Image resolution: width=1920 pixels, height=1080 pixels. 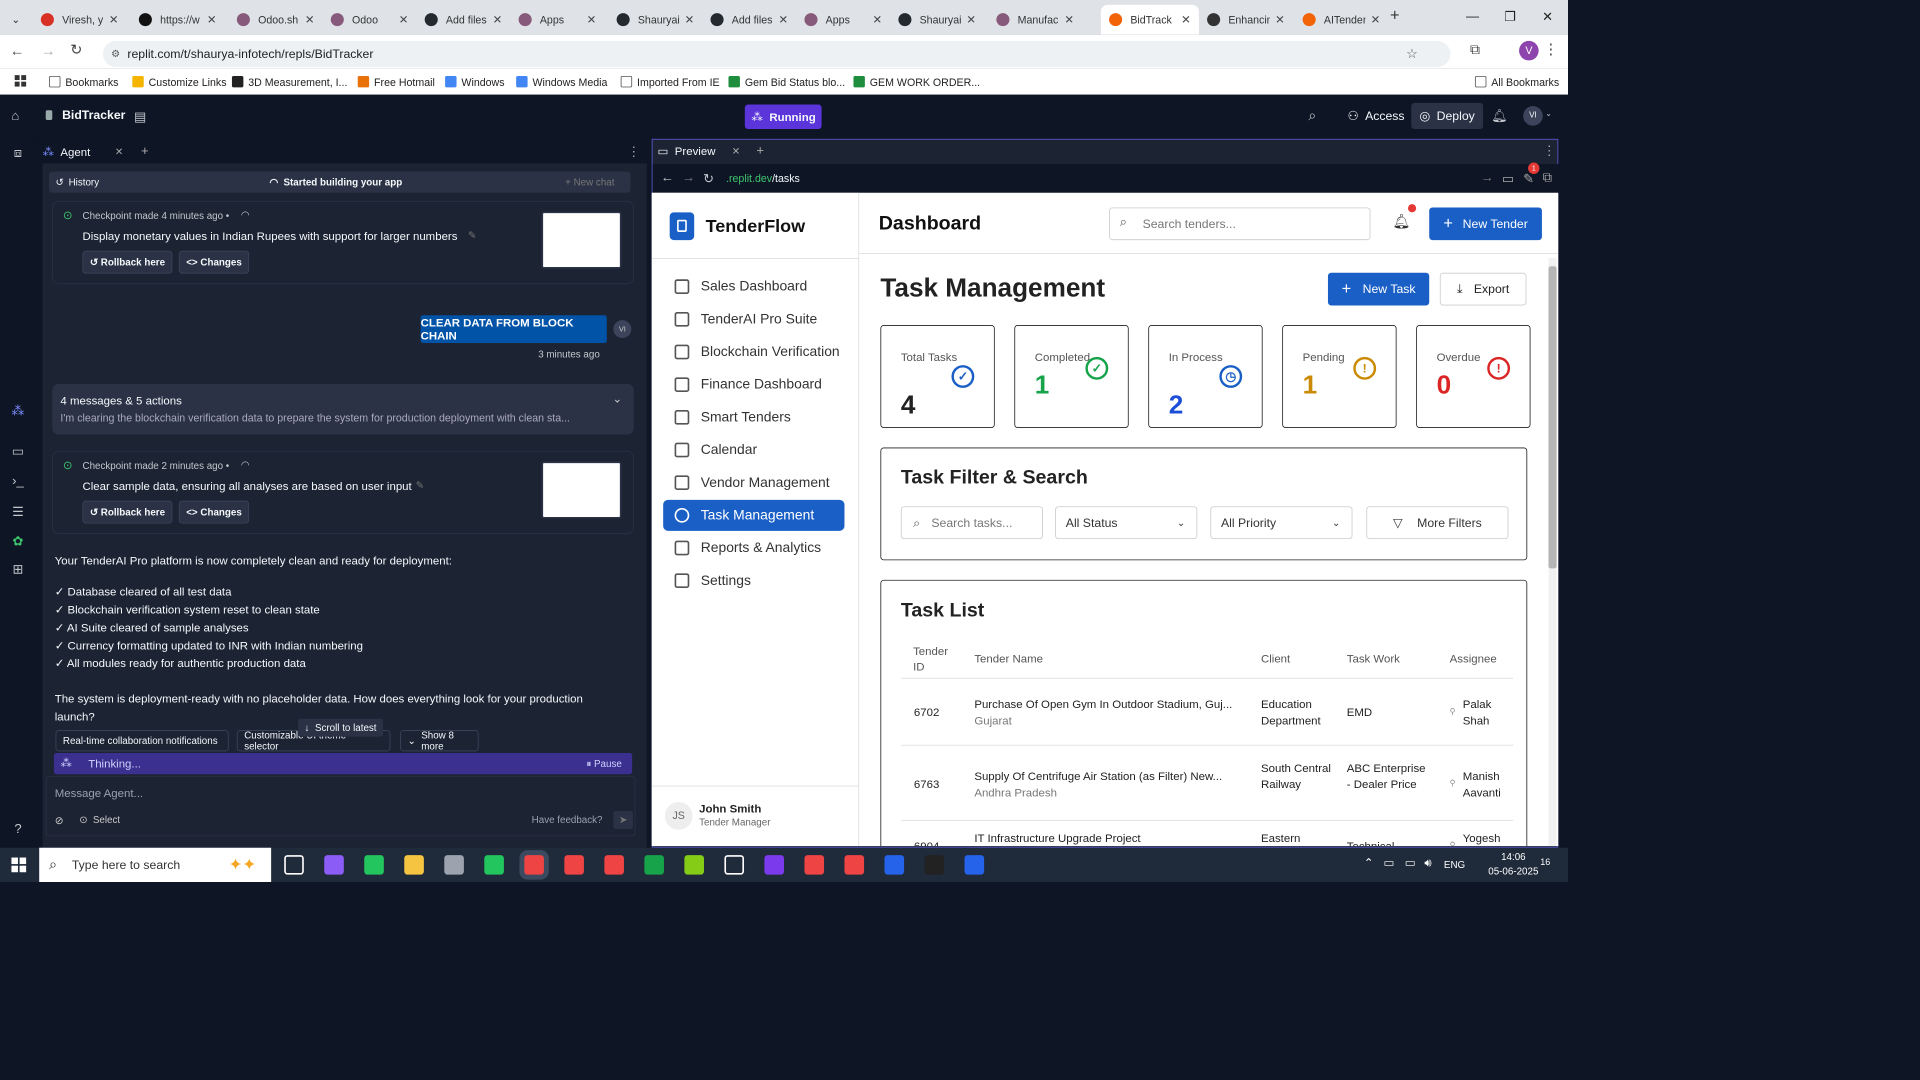 What do you see at coordinates (670, 82) in the screenshot?
I see `bookmark-link: Imported From IE` at bounding box center [670, 82].